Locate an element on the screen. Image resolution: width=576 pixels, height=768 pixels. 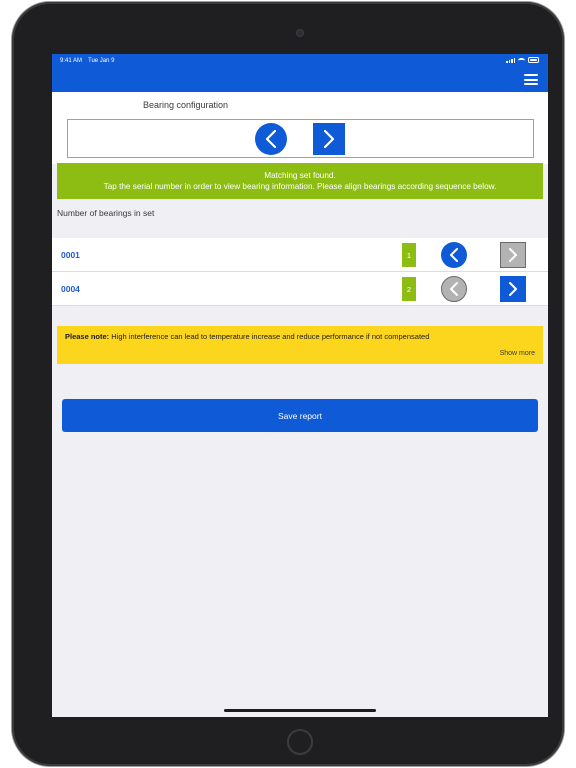
configuration-box is located at coordinates (300, 138).